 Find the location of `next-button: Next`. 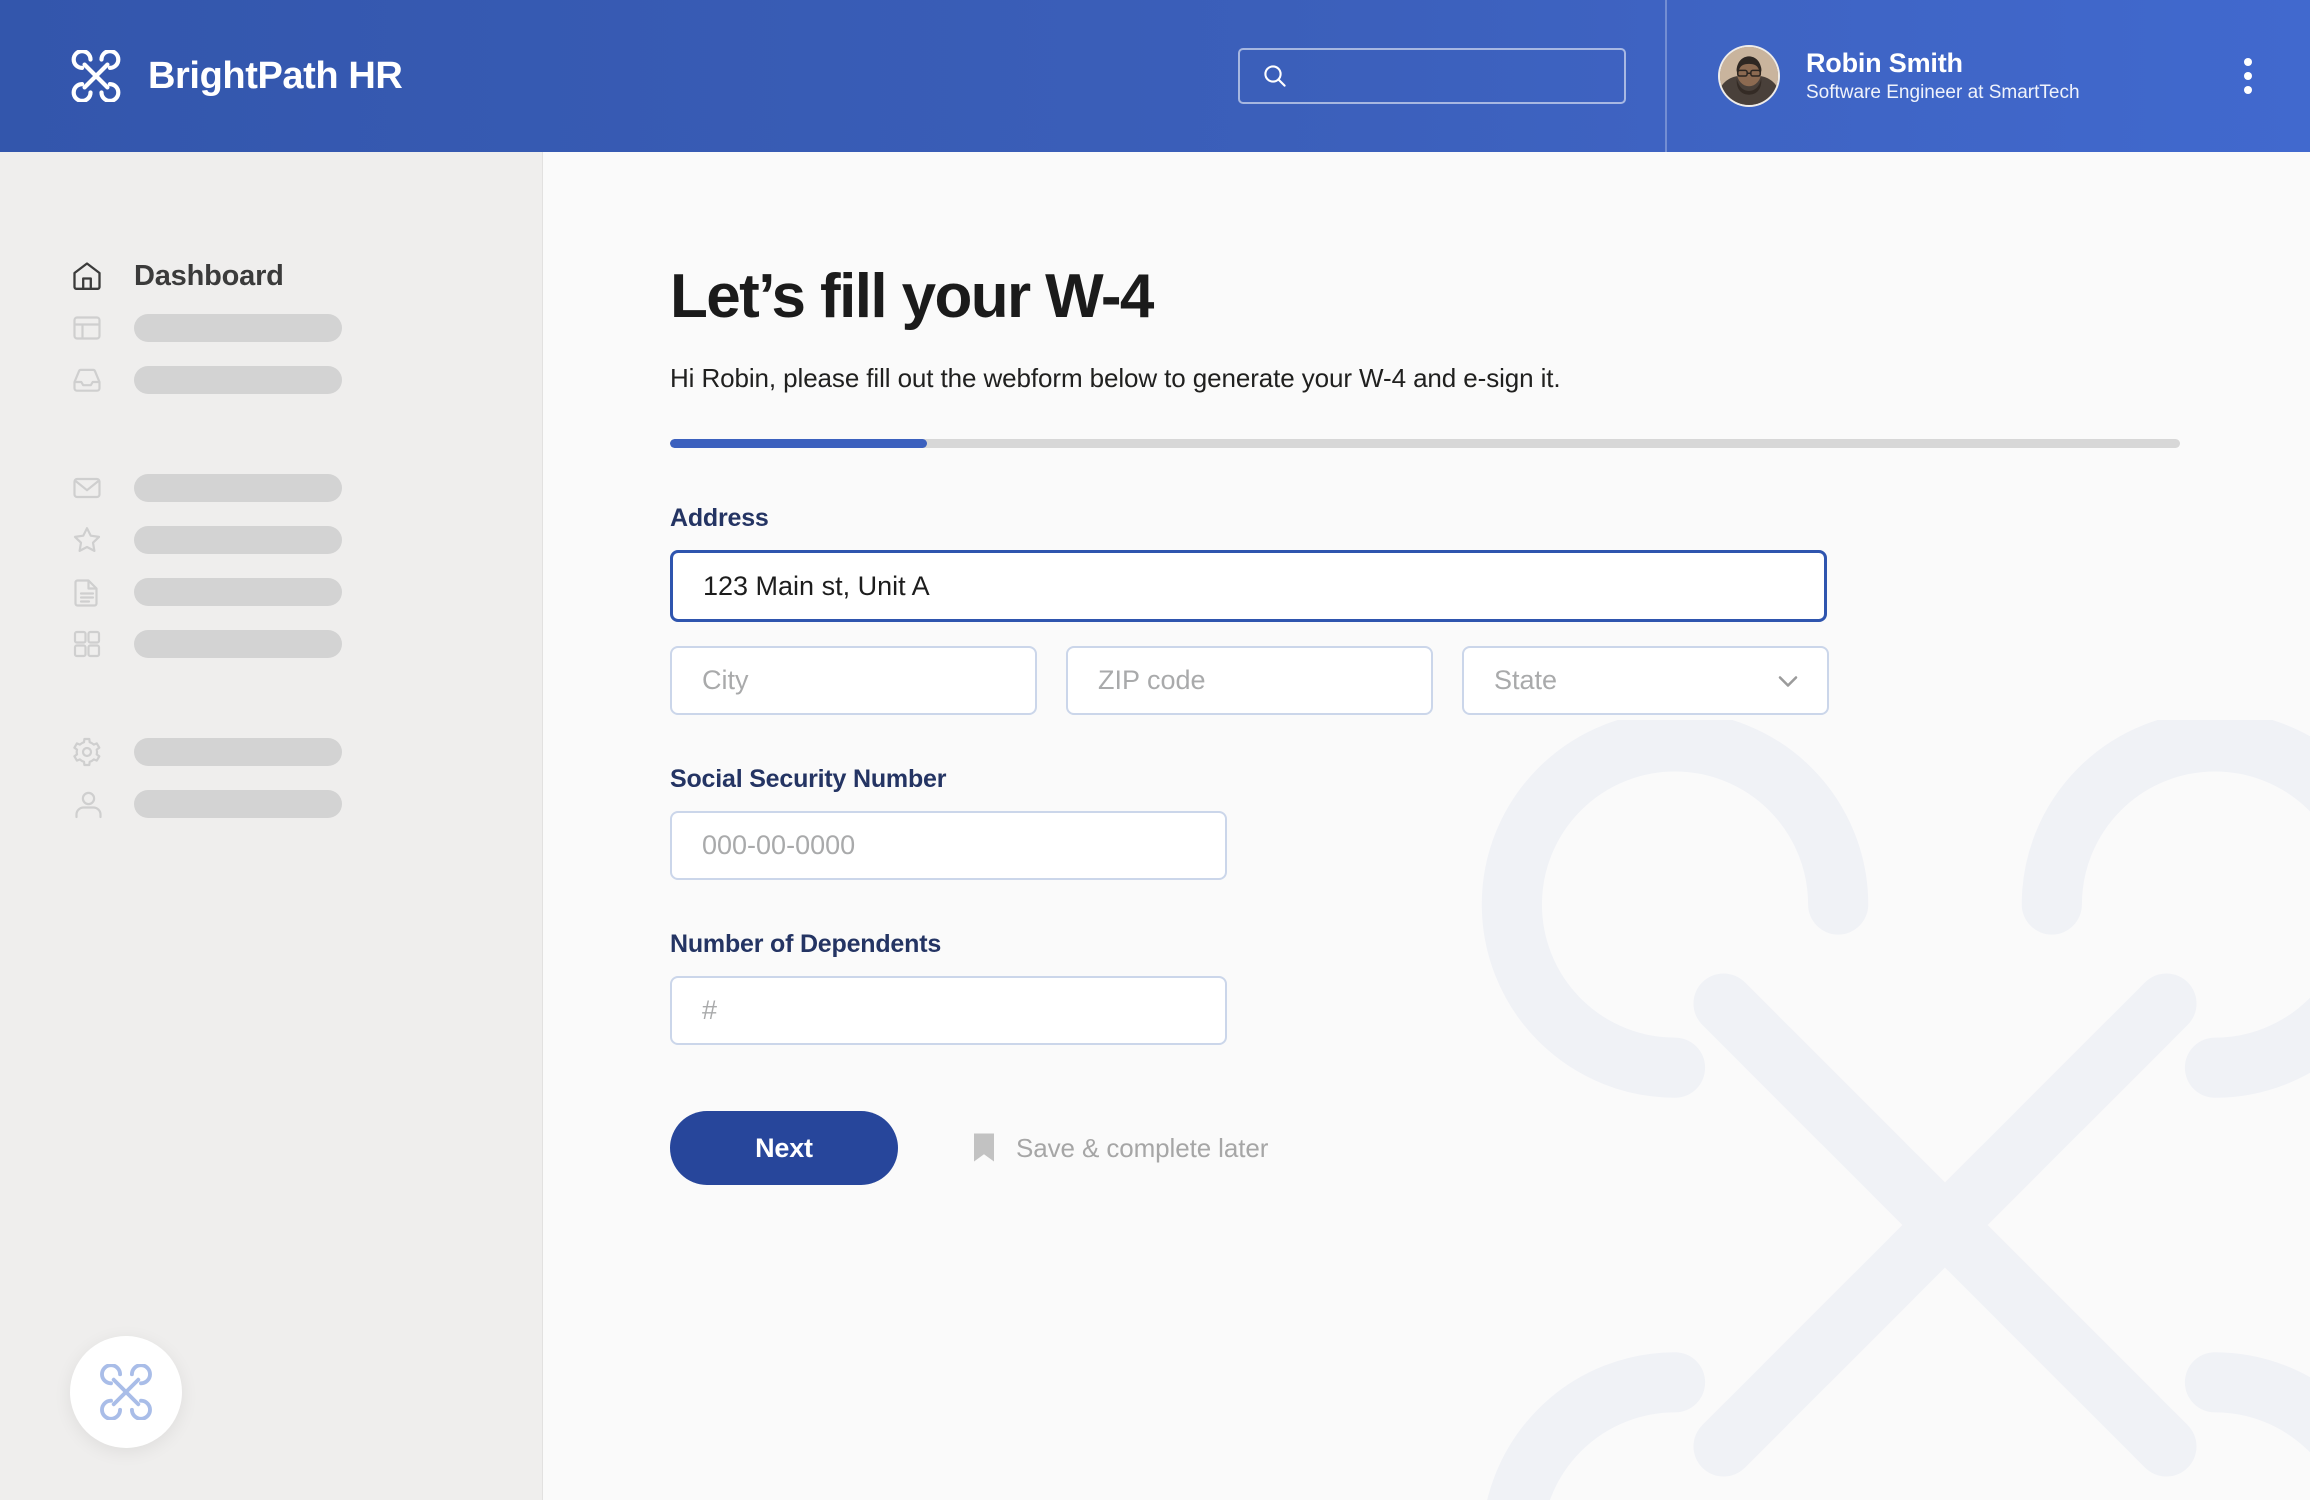

next-button: Next is located at coordinates (784, 1148).